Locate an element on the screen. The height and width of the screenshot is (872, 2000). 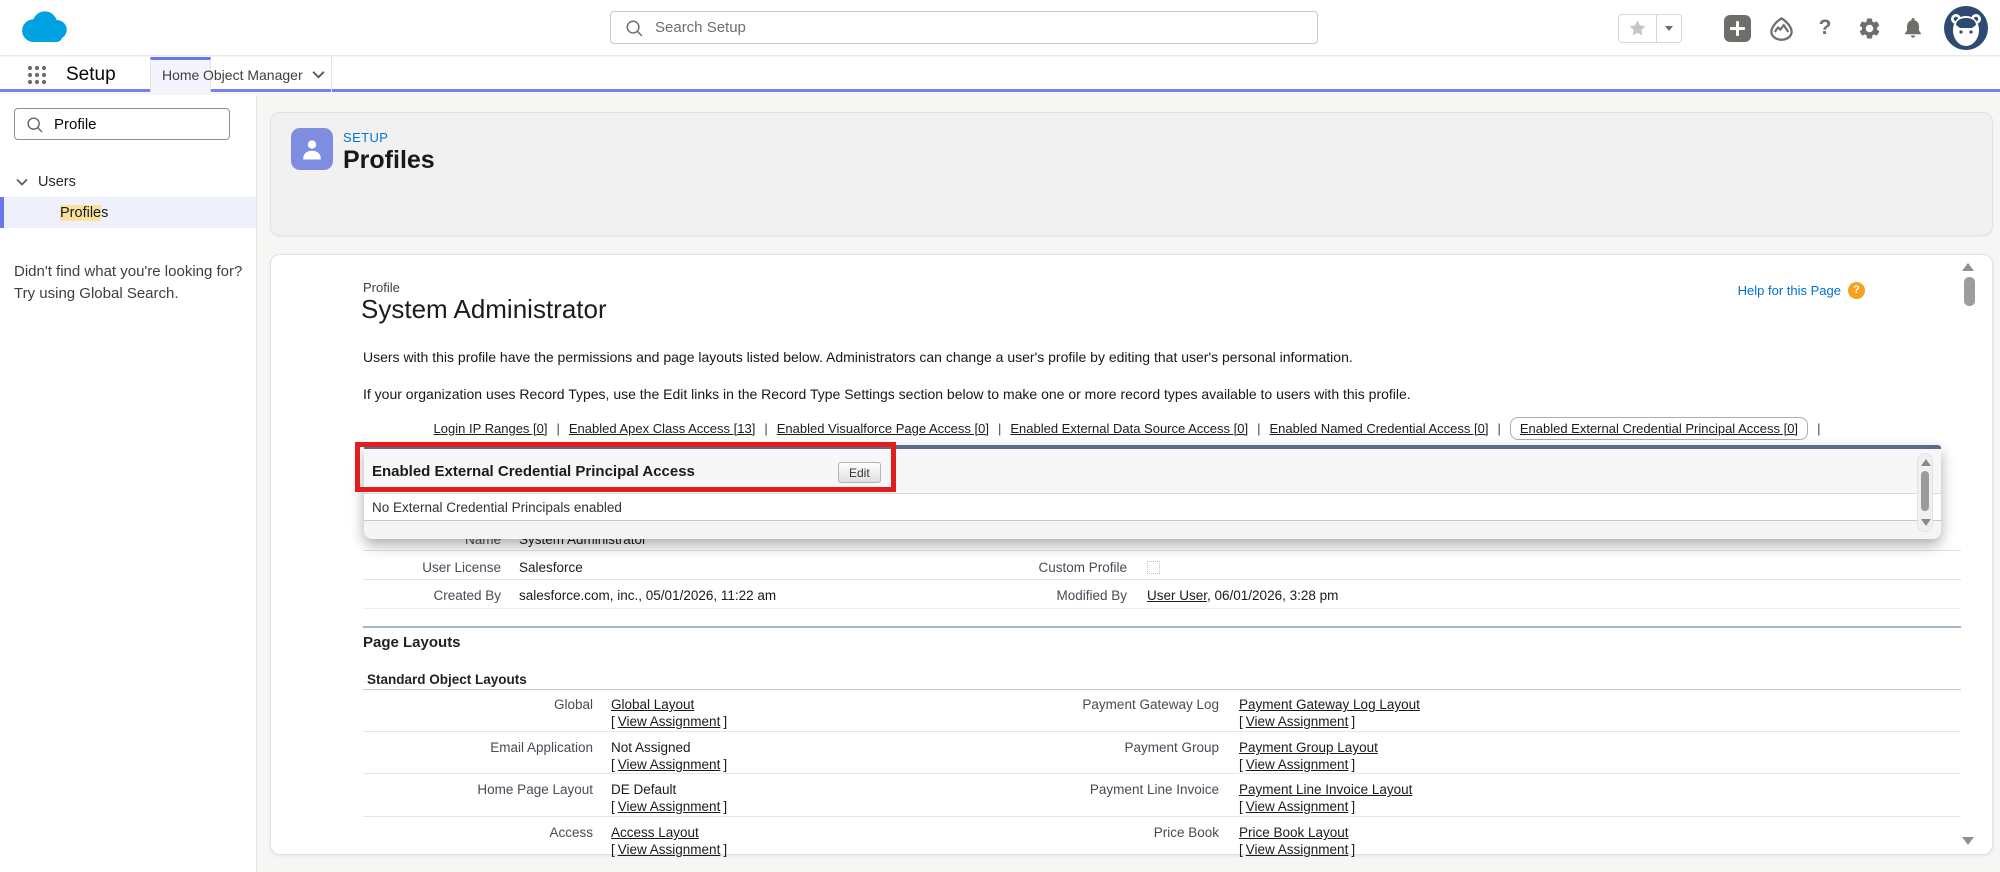
search-icon is located at coordinates (634, 28).